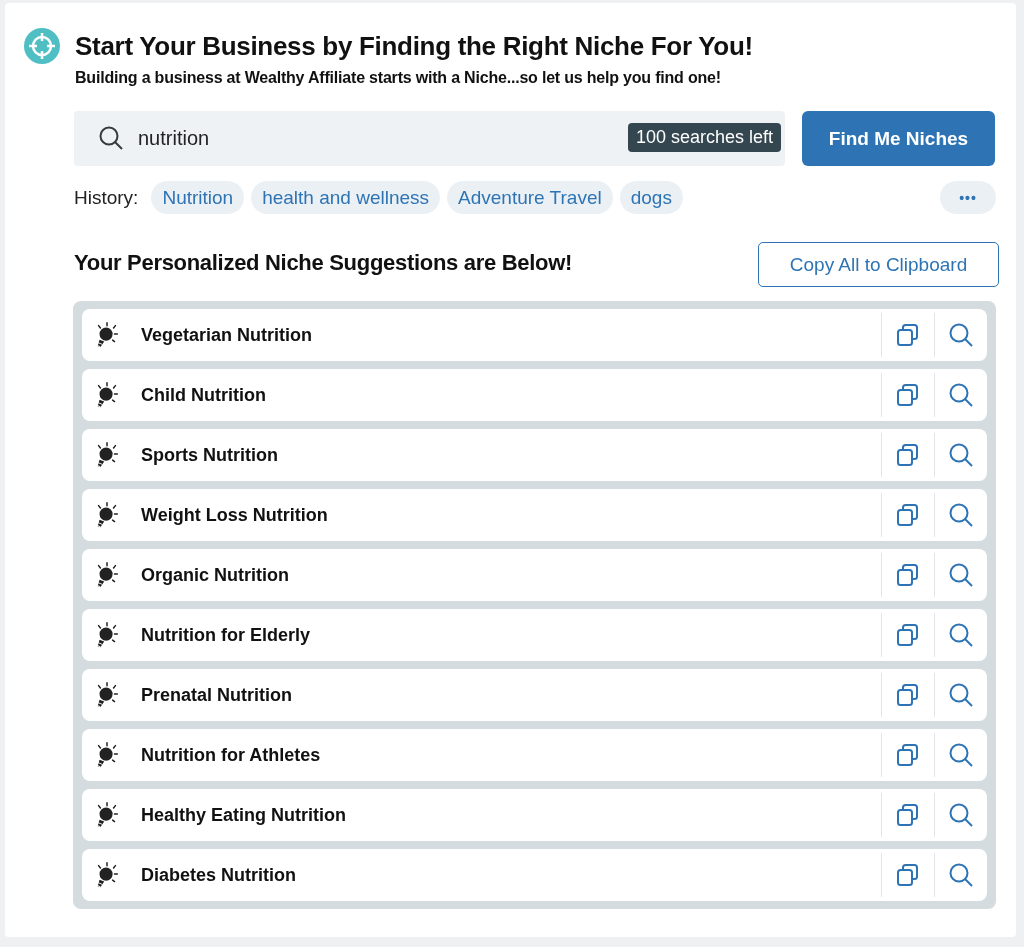 The height and width of the screenshot is (947, 1024). I want to click on suggestion-text: Prenatal Nutrition, so click(217, 695).